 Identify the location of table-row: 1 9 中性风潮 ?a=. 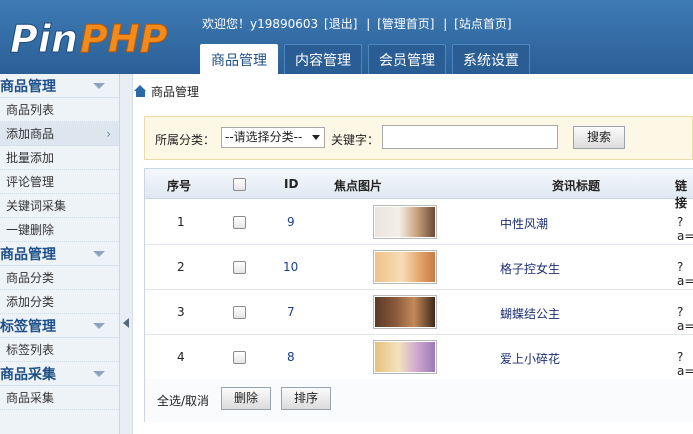
(419, 222).